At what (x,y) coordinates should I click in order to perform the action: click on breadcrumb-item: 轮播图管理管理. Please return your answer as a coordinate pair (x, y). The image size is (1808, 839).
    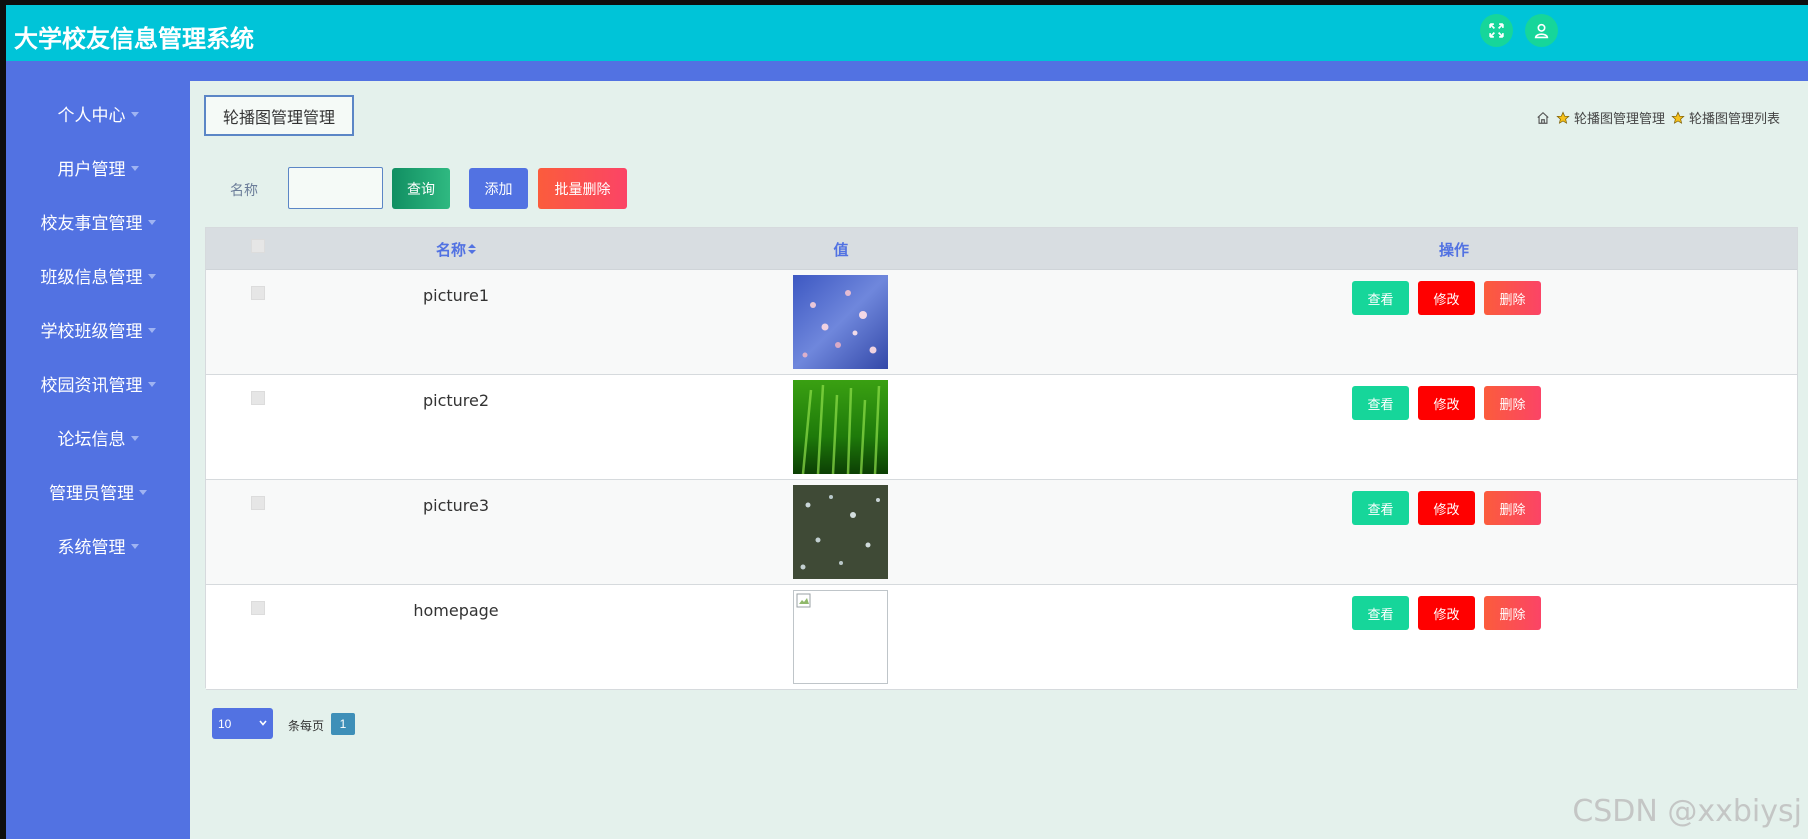
    Looking at the image, I should click on (1619, 117).